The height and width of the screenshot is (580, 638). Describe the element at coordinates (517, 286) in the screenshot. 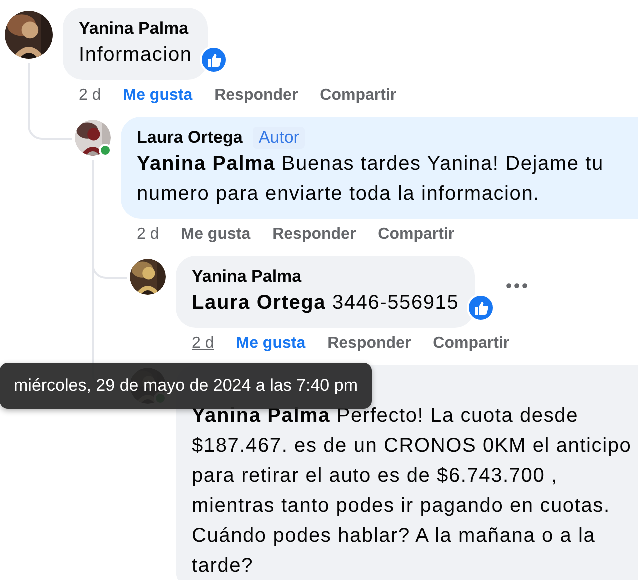

I see `more-icon` at that location.